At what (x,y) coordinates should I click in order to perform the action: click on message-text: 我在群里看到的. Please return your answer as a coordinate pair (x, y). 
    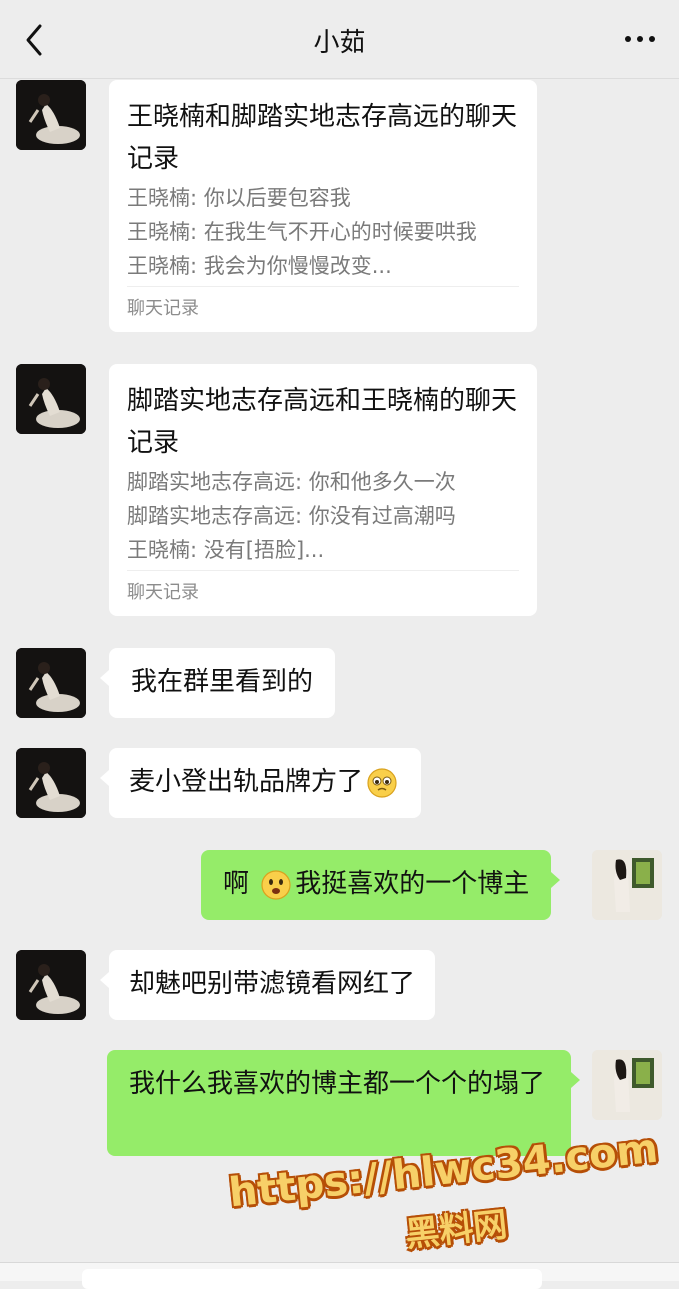
    Looking at the image, I should click on (222, 682).